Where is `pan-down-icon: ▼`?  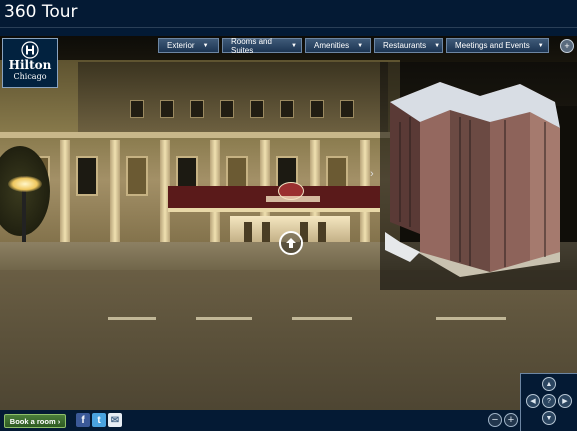 pan-down-icon: ▼ is located at coordinates (549, 418).